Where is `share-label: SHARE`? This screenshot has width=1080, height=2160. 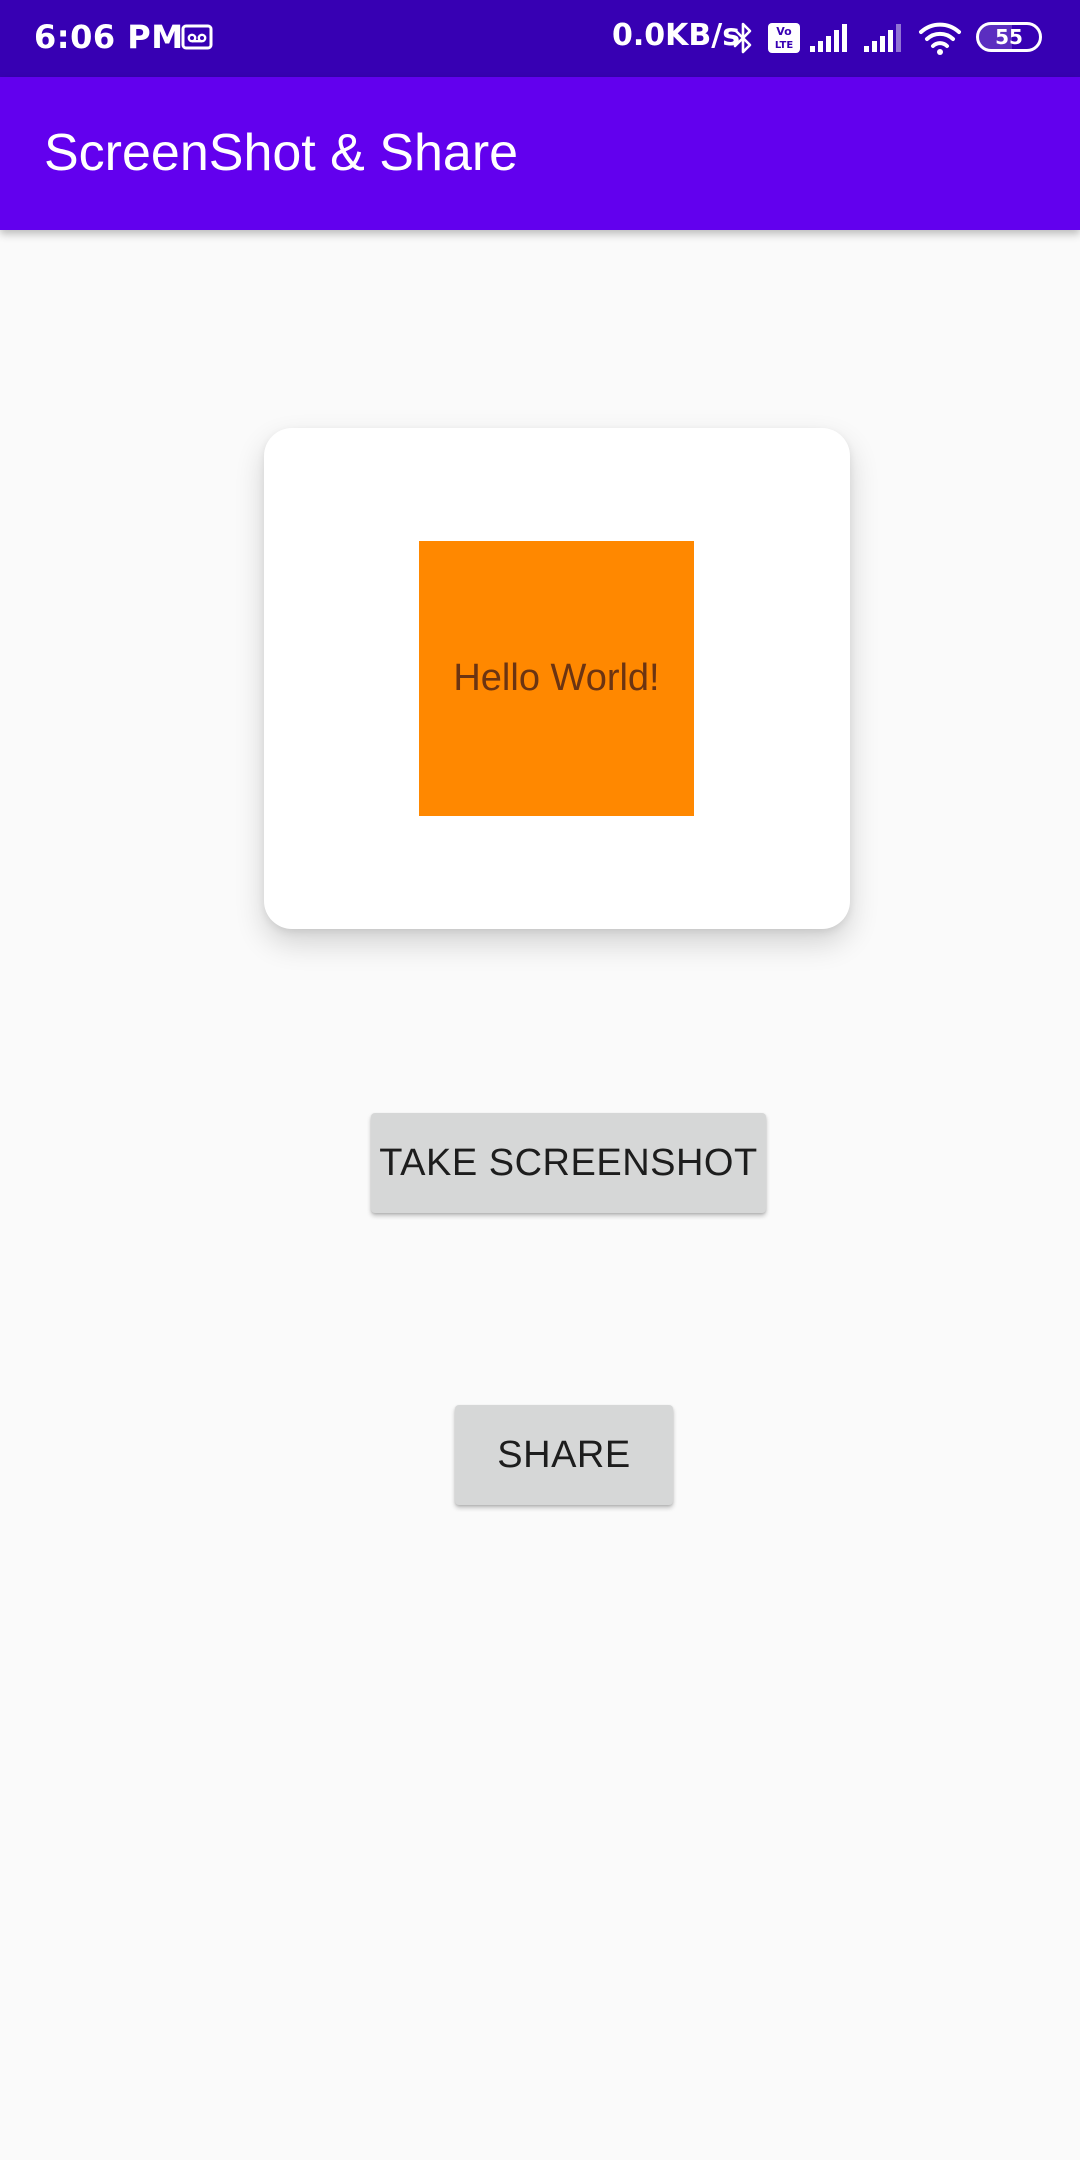
share-label: SHARE is located at coordinates (564, 1454).